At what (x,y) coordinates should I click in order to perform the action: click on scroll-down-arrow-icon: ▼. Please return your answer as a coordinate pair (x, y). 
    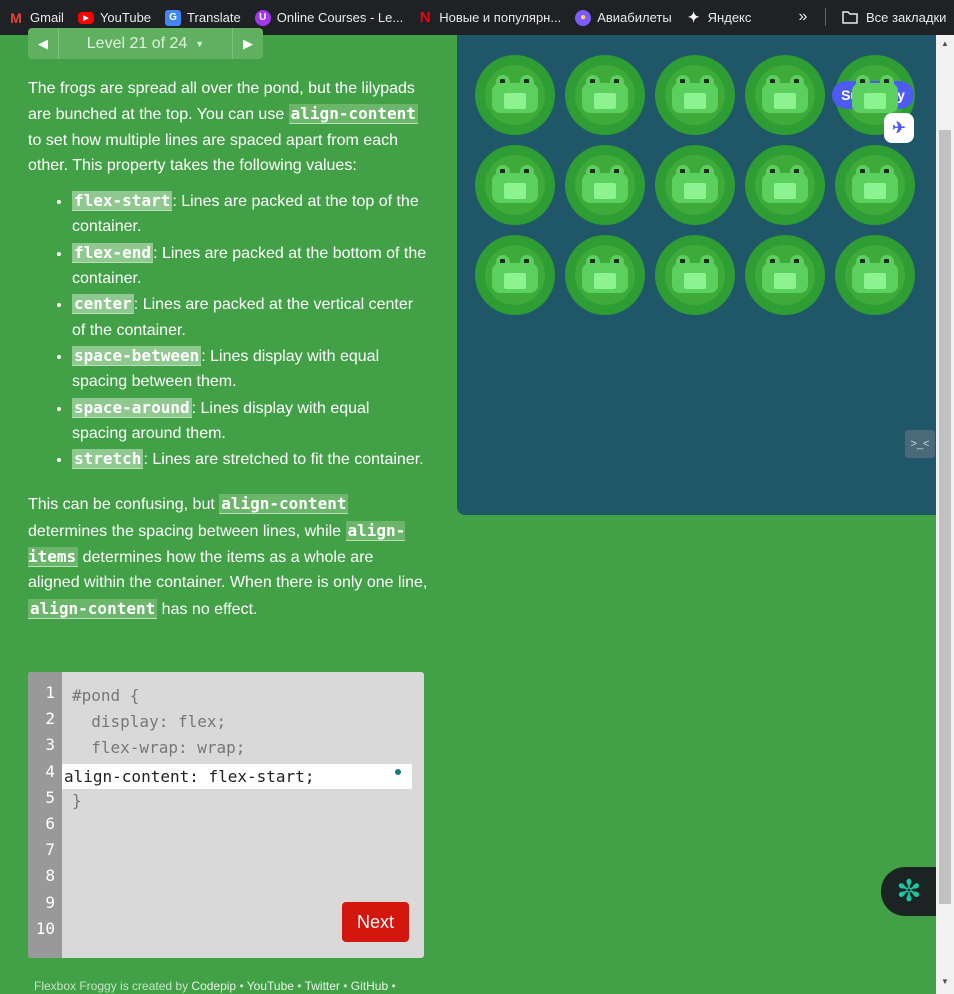
    Looking at the image, I should click on (945, 983).